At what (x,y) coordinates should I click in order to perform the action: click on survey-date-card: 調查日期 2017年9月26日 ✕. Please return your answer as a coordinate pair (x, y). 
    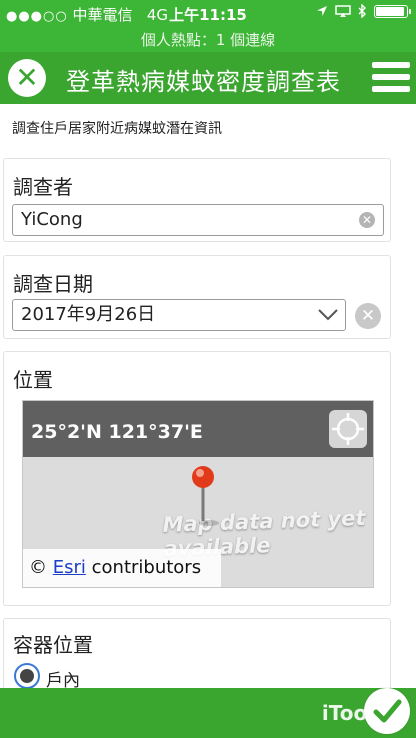
    Looking at the image, I should click on (197, 297).